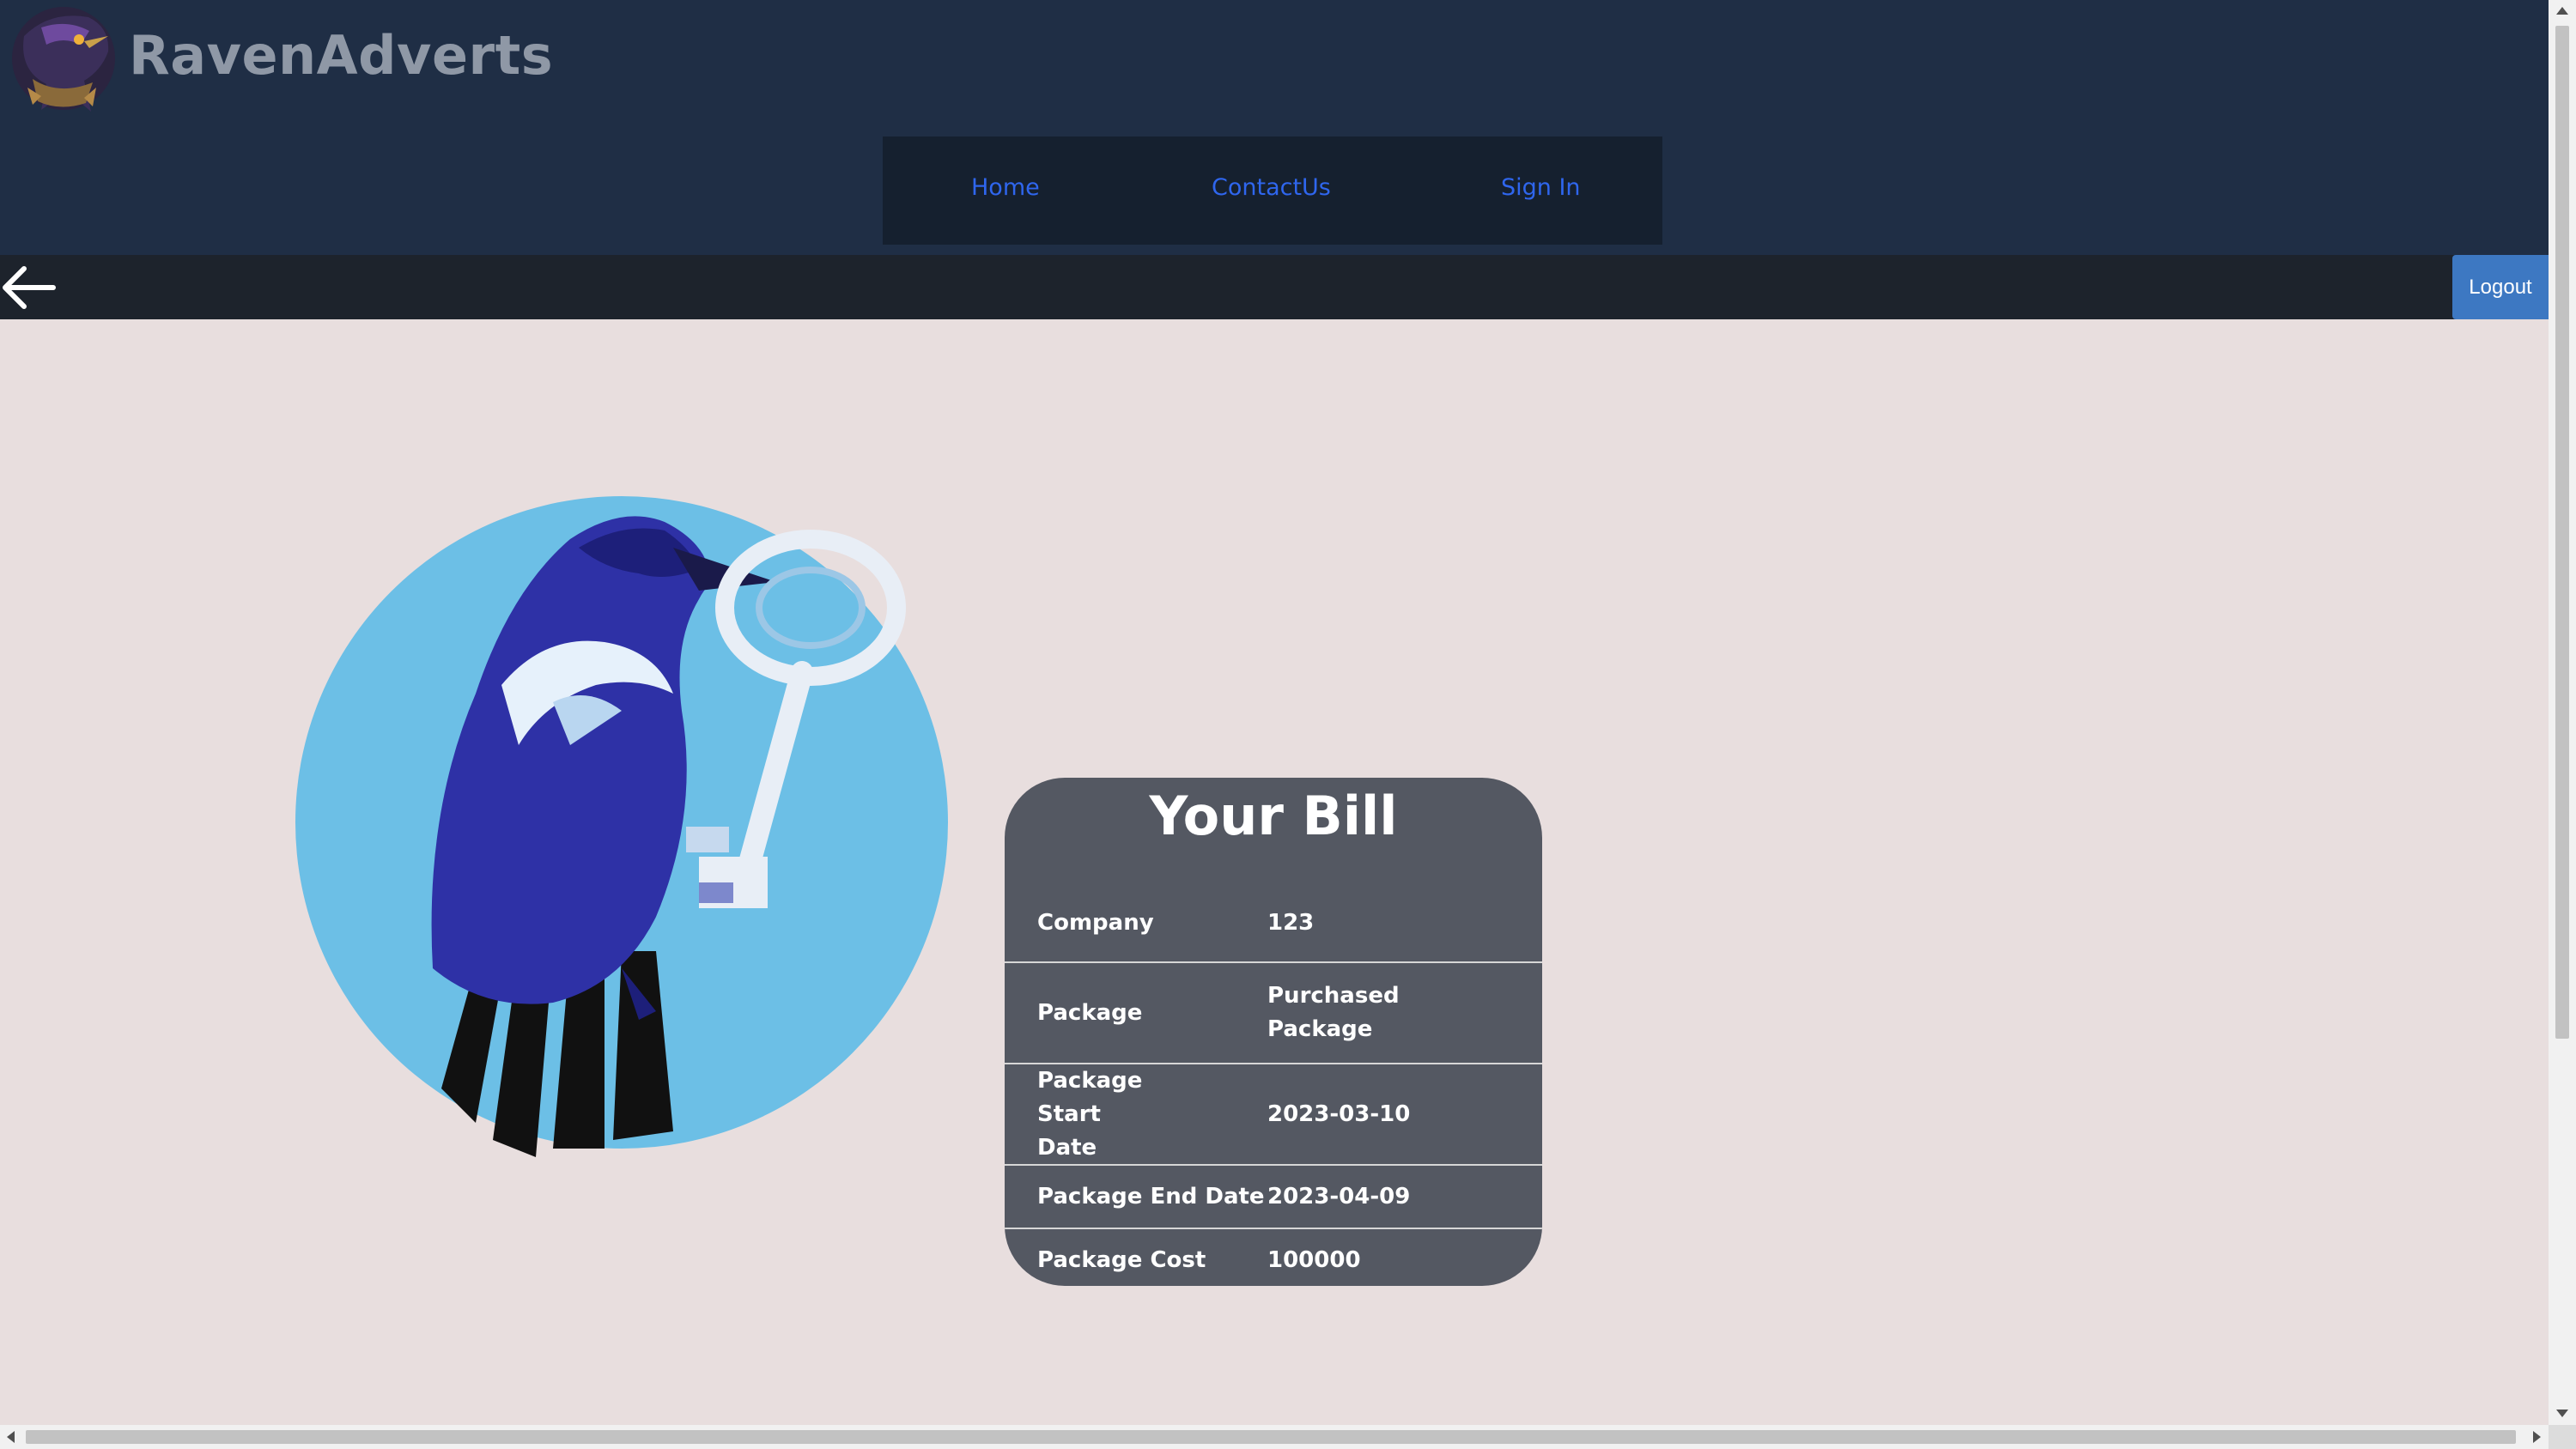  I want to click on bill-label: Company, so click(1096, 922).